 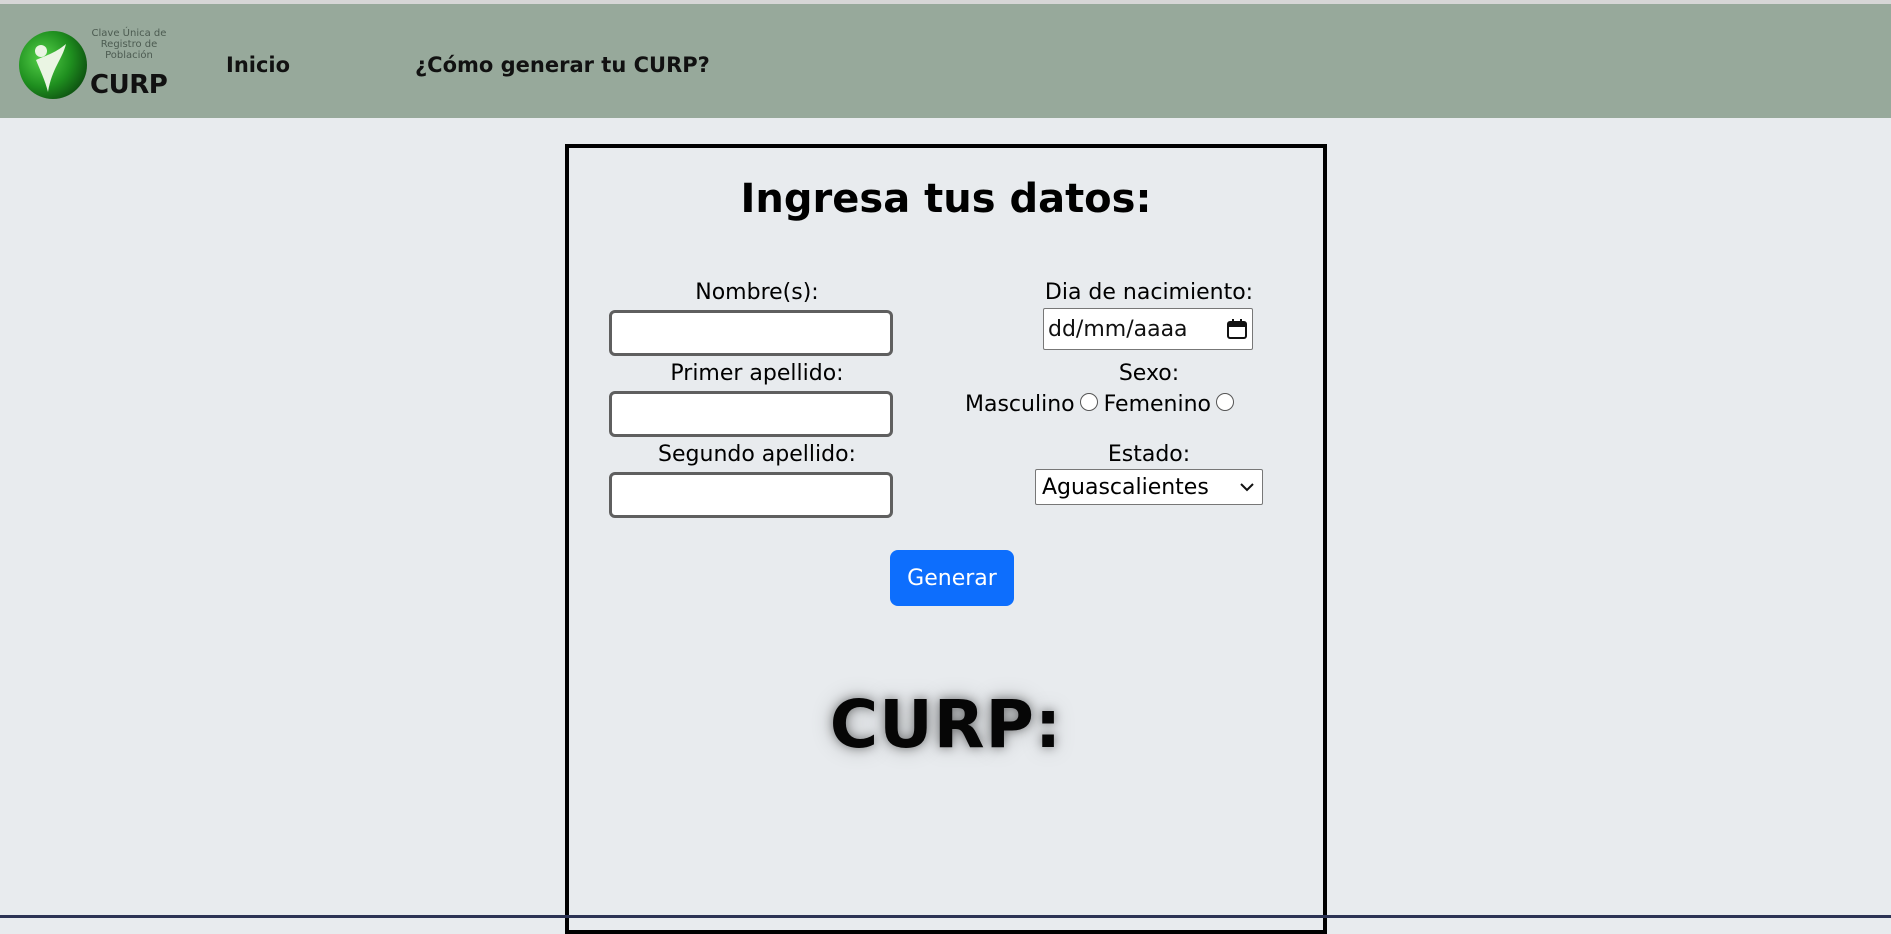 I want to click on segundo-apellido-label: Segundo apellido:, so click(x=757, y=454).